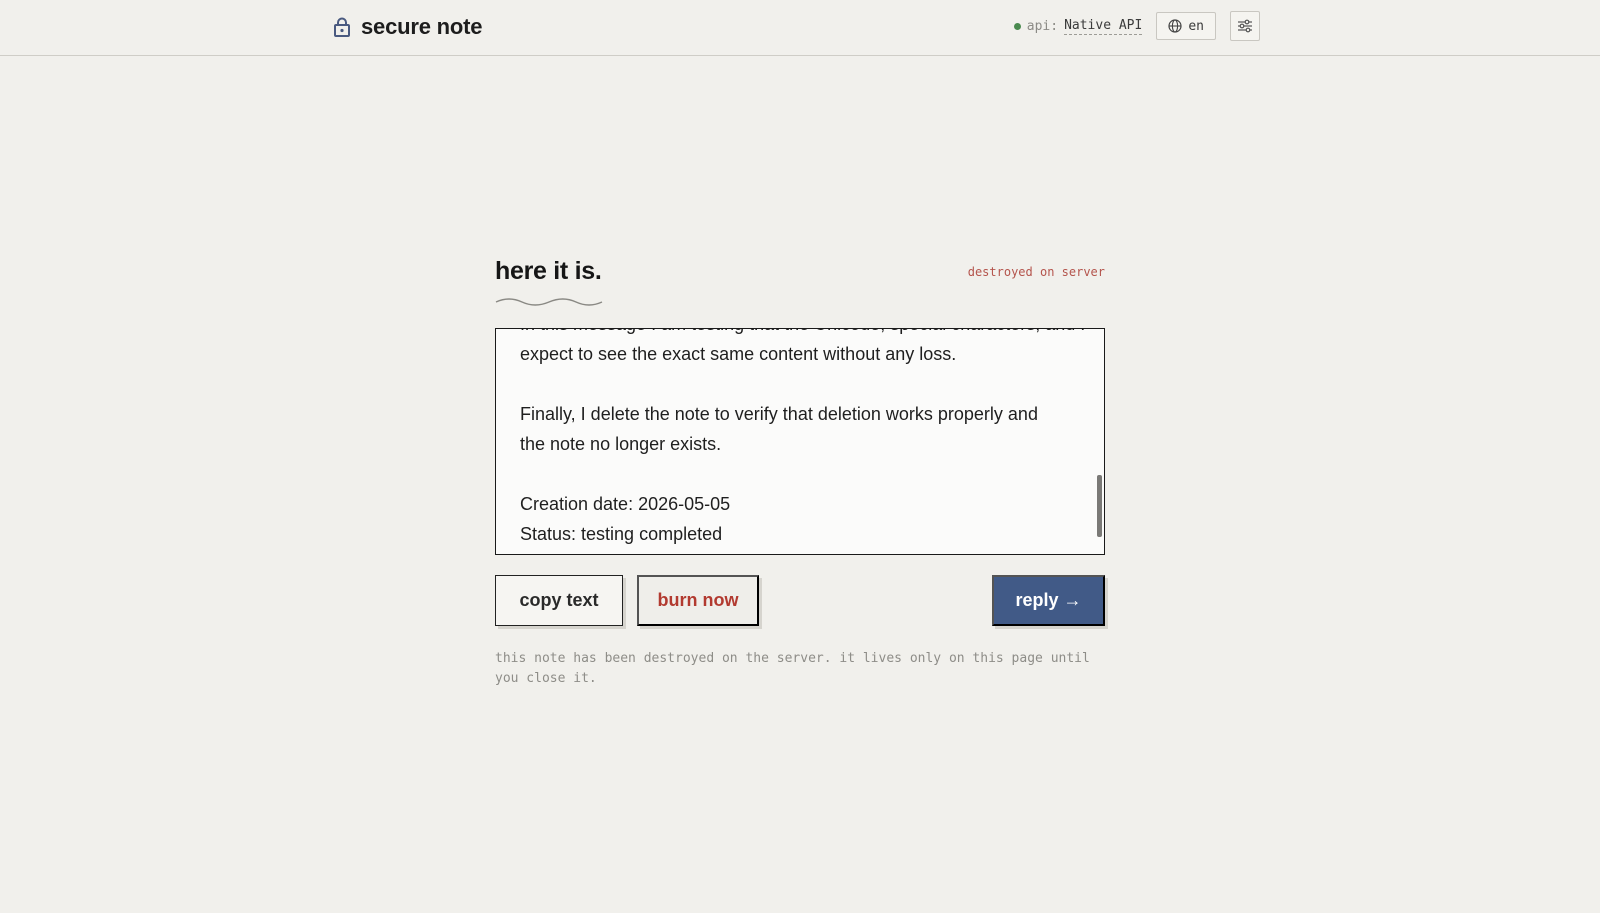 This screenshot has width=1600, height=913. Describe the element at coordinates (342, 27) in the screenshot. I see `lock-icon` at that location.